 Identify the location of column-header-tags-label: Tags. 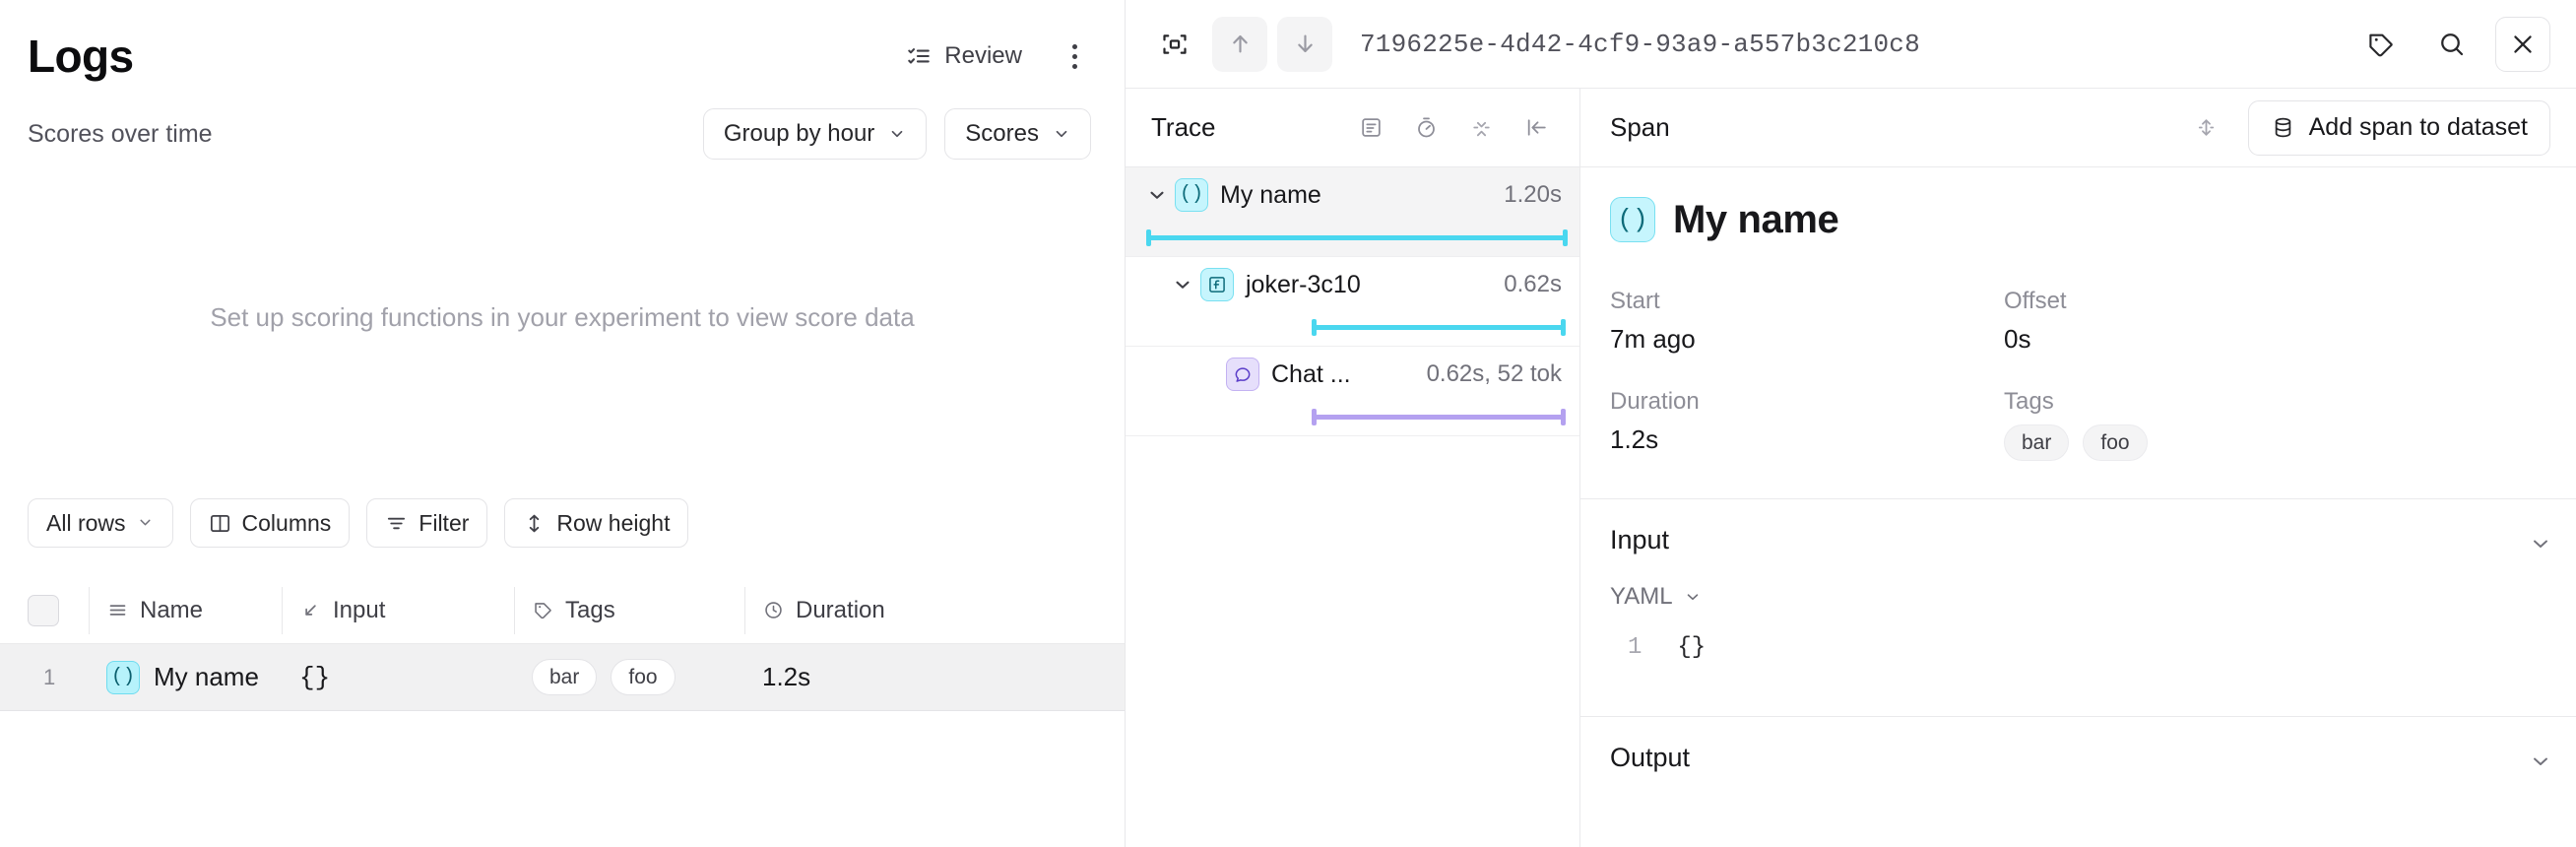
(590, 609).